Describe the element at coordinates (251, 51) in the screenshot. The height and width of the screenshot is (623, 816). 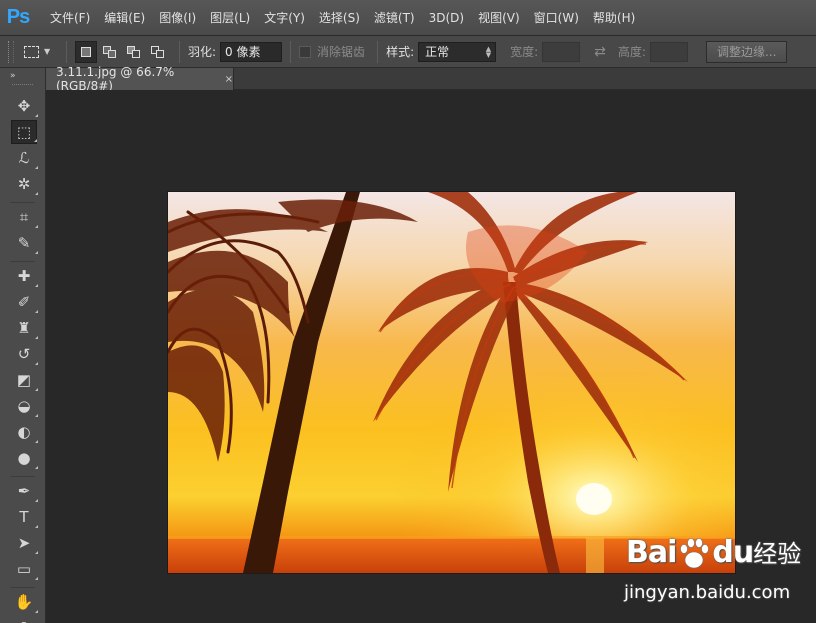
I see `feather-input: 0 像素` at that location.